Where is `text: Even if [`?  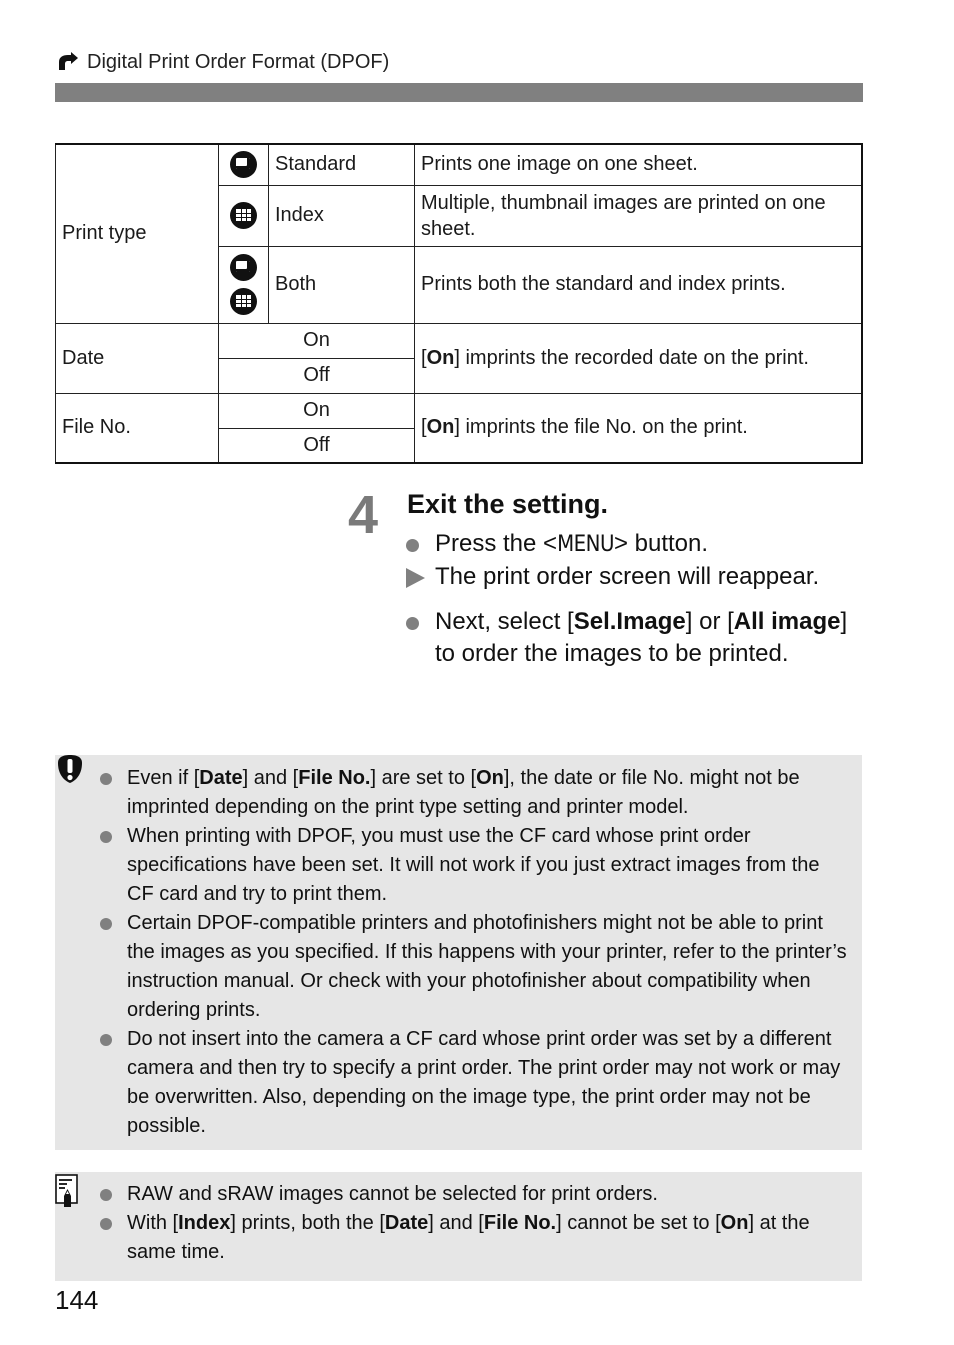
text: Even if [ is located at coordinates (163, 778).